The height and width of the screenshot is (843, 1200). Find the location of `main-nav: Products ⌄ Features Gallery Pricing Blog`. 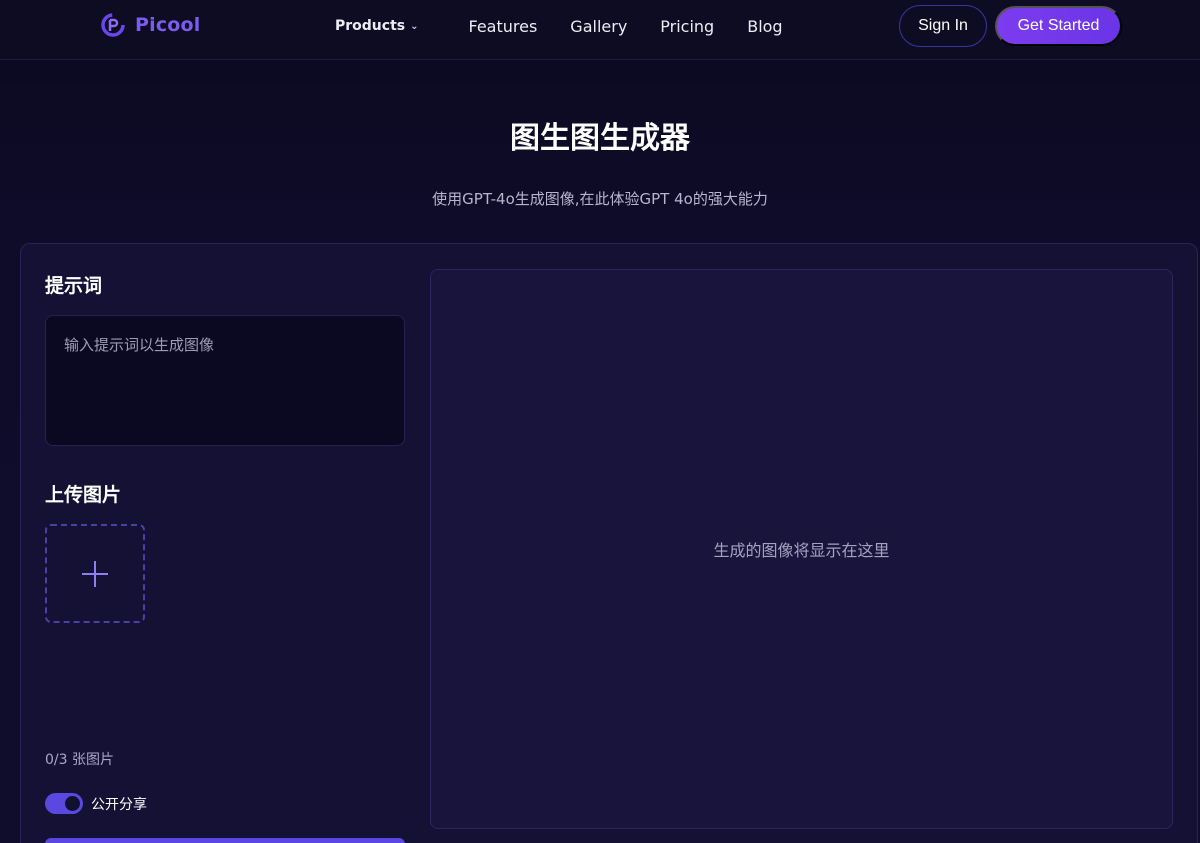

main-nav: Products ⌄ Features Gallery Pricing Blog is located at coordinates (575, 26).